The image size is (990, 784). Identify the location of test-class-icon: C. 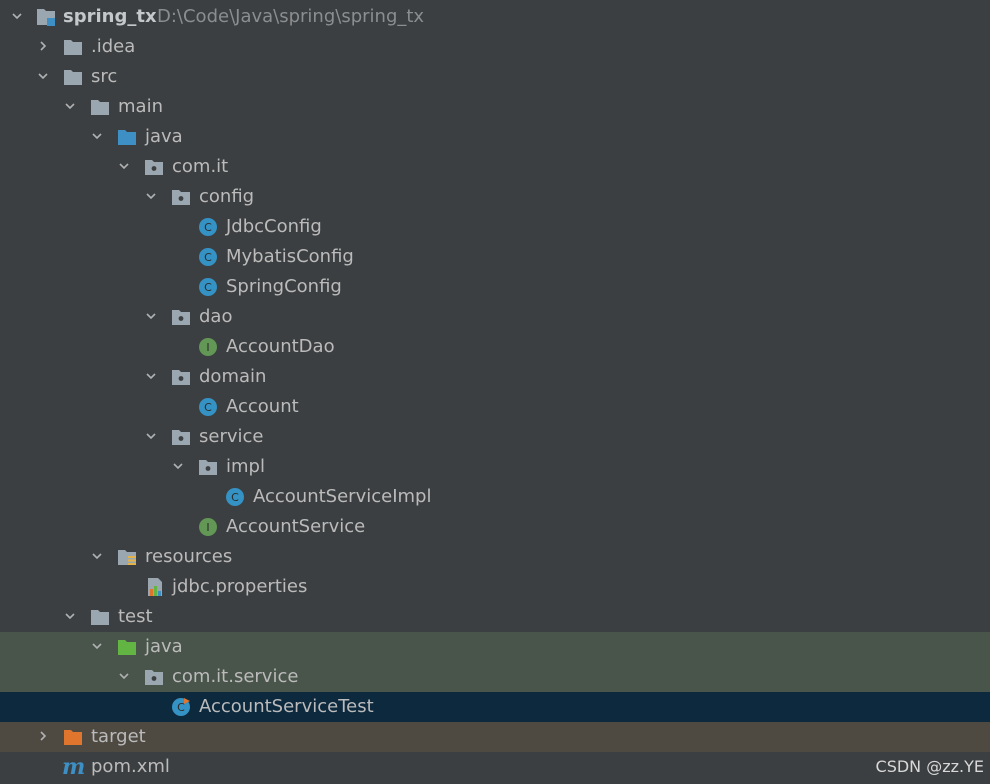
(181, 707).